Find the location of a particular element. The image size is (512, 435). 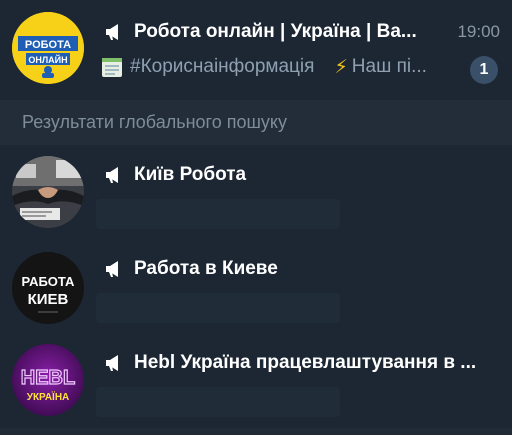

notepad-icon is located at coordinates (112, 67).